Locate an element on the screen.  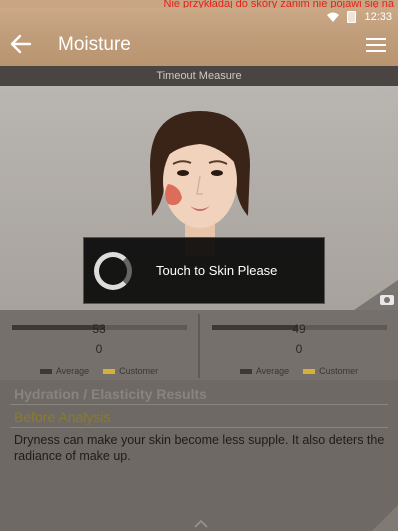
results-subtitle: Before Analysis is located at coordinates (62, 417).